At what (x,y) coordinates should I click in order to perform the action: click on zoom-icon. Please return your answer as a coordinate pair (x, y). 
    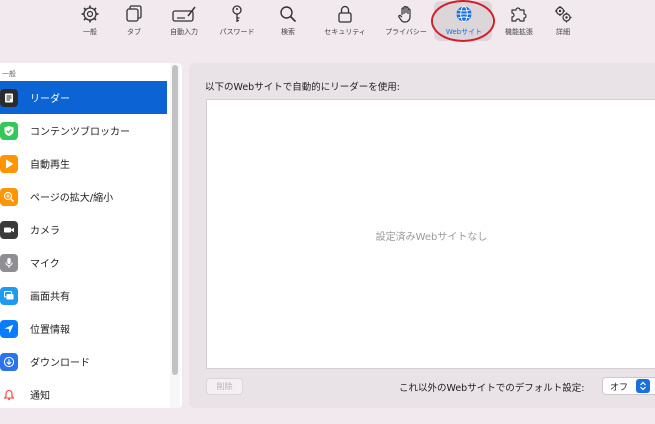
    Looking at the image, I should click on (9, 196).